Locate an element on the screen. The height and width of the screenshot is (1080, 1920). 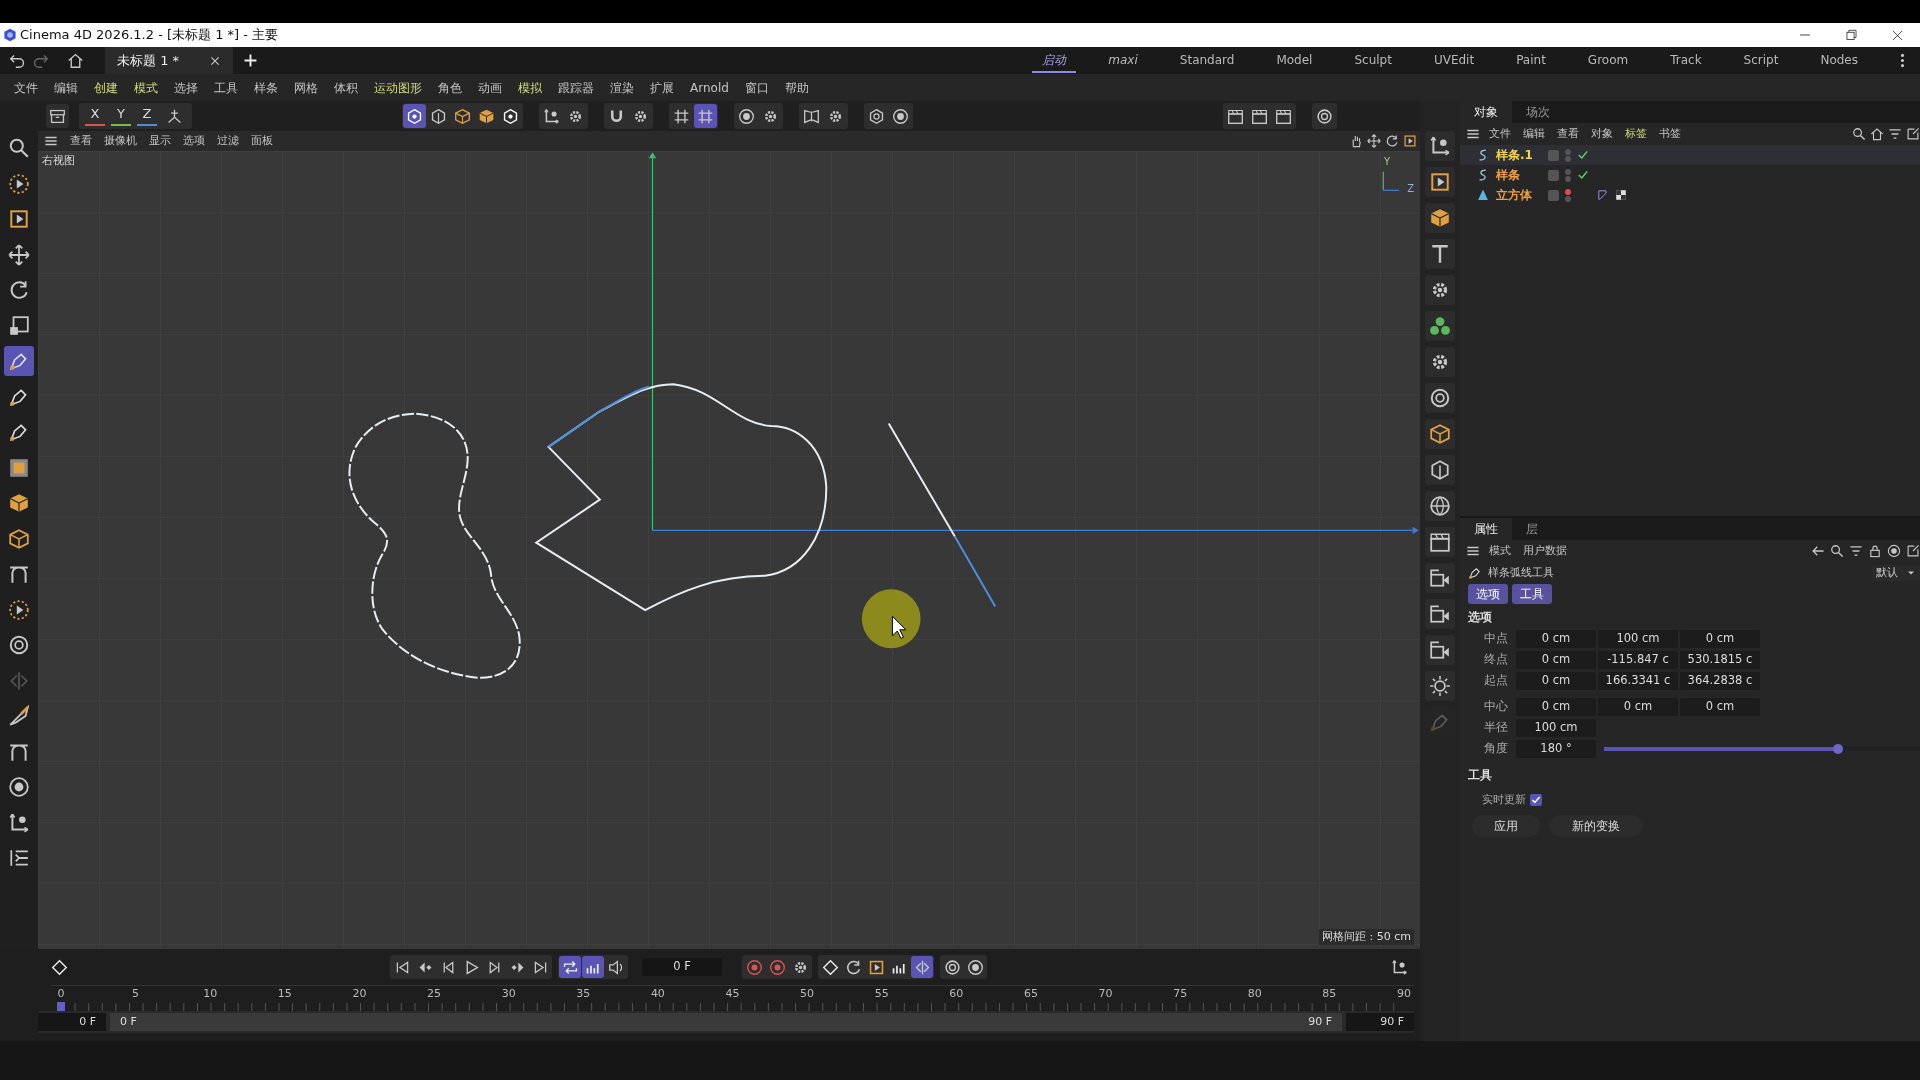
start-frame-field: 0 F is located at coordinates (72, 1022).